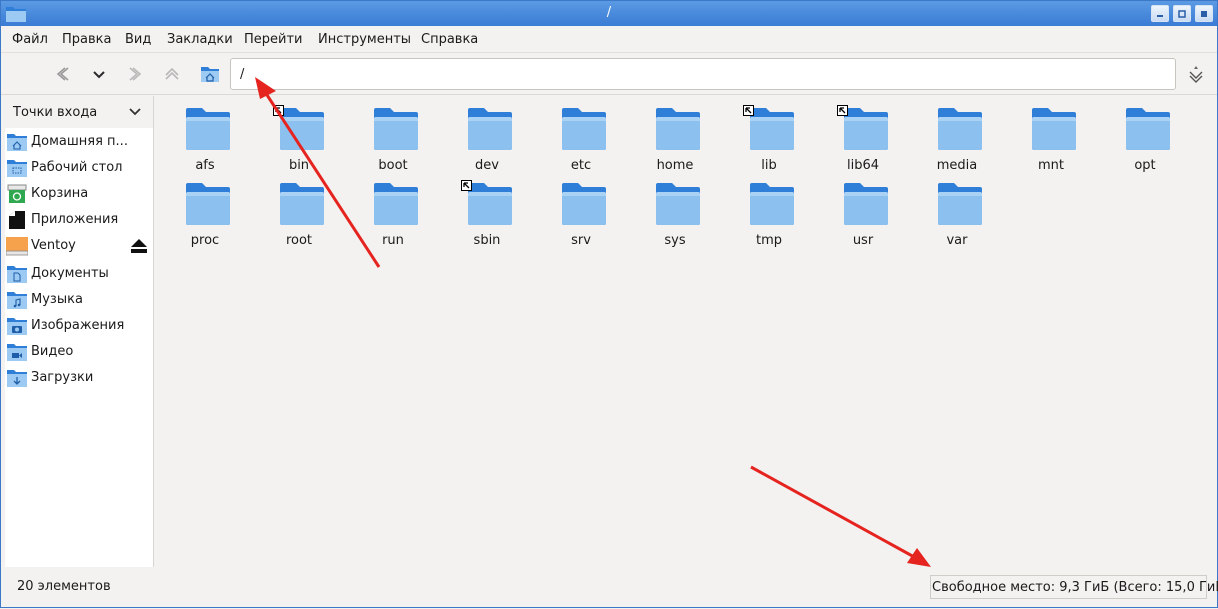  Describe the element at coordinates (79, 300) in the screenshot. I see `sidebar-item-music: Музыка` at that location.